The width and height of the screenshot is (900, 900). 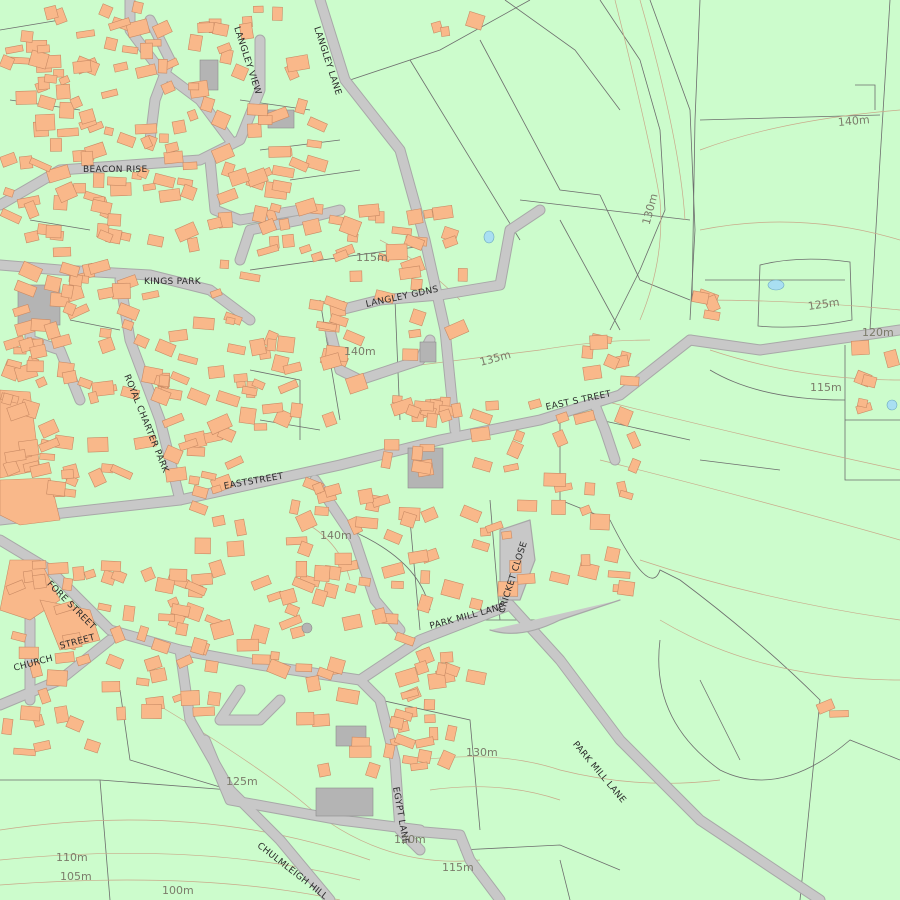 What do you see at coordinates (826, 387) in the screenshot?
I see `contour-label-115m: 115m` at bounding box center [826, 387].